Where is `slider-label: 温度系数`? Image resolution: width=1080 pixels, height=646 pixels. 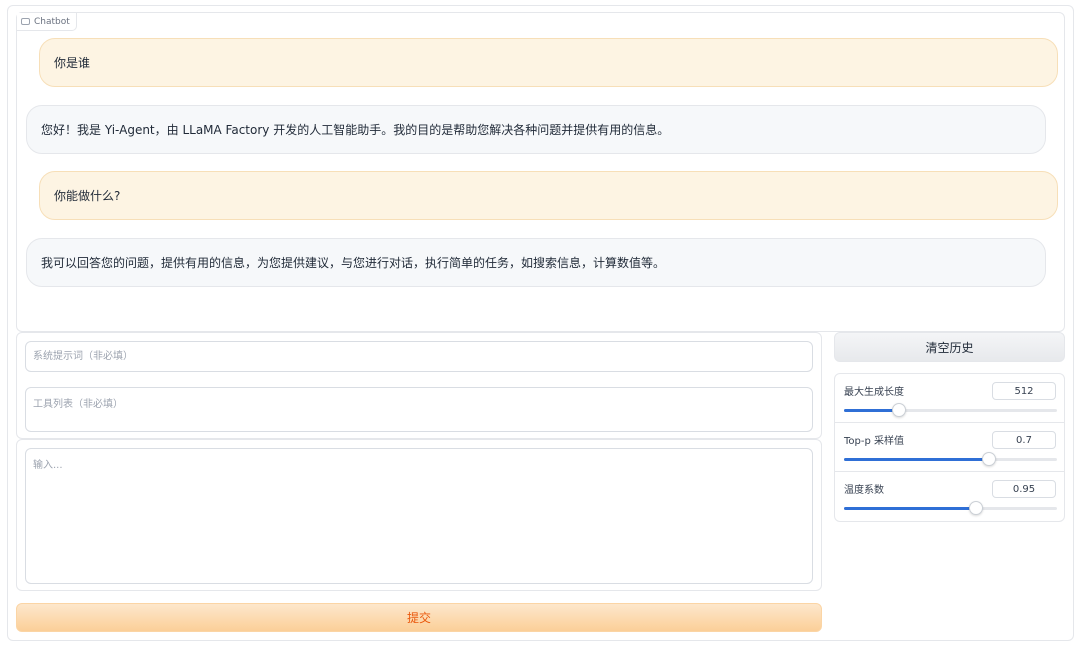 slider-label: 温度系数 is located at coordinates (864, 490).